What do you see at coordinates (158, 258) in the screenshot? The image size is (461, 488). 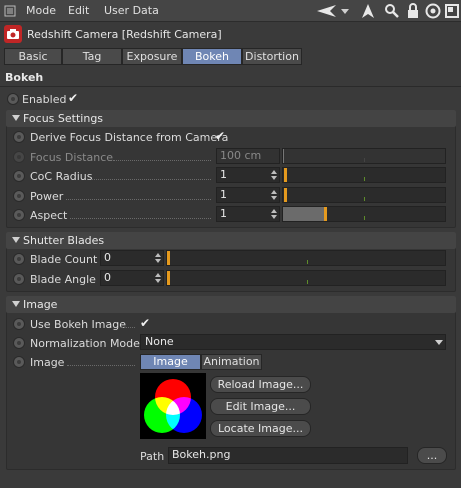 I see `blade-count-stepper` at bounding box center [158, 258].